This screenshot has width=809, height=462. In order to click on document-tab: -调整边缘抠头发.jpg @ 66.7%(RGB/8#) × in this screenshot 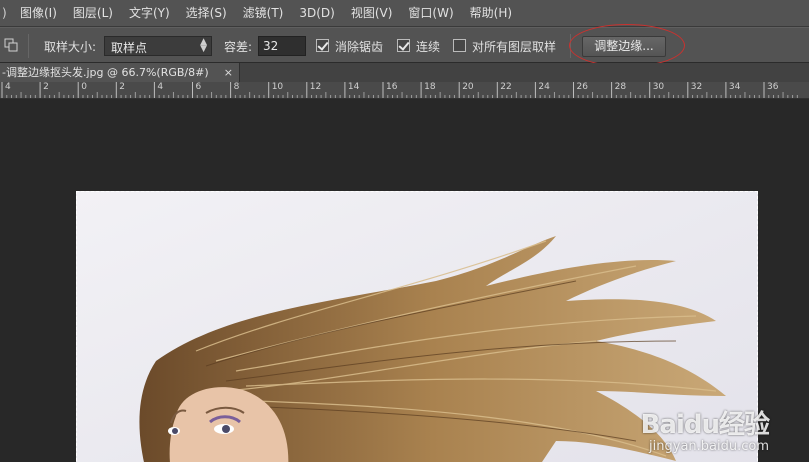, I will do `click(120, 72)`.